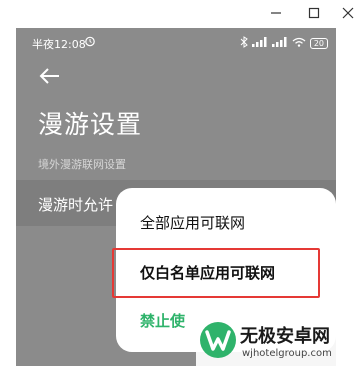  Describe the element at coordinates (244, 43) in the screenshot. I see `bluetooth-icon` at that location.